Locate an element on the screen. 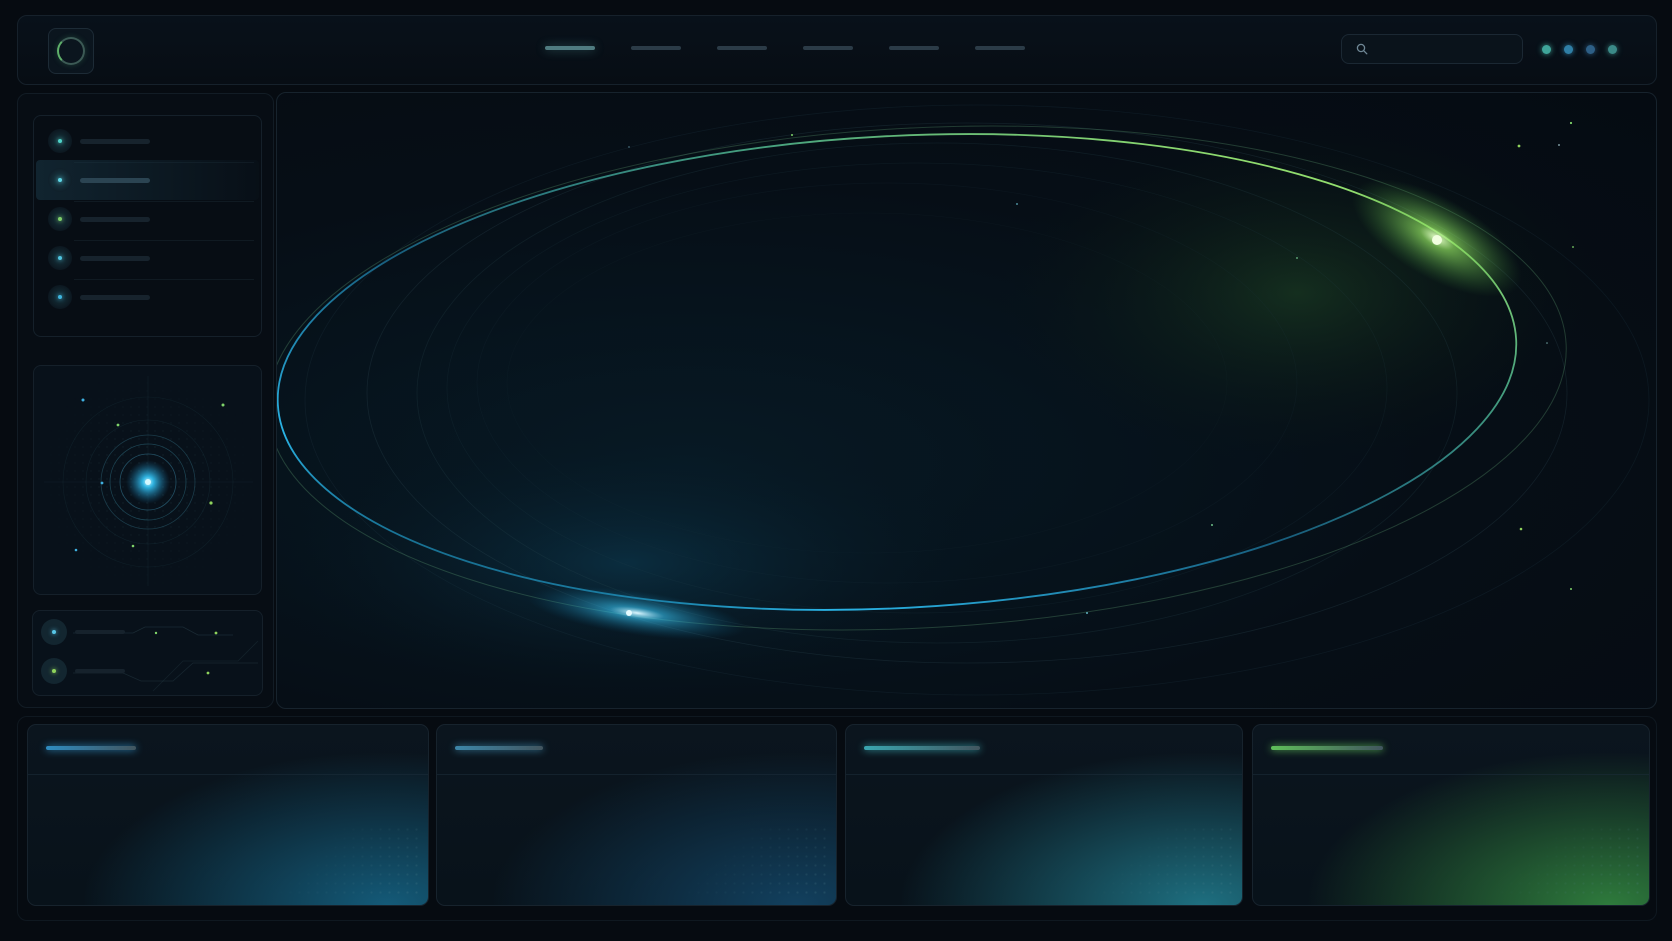 Image resolution: width=1672 pixels, height=941 pixels. nav-tabs is located at coordinates (785, 48).